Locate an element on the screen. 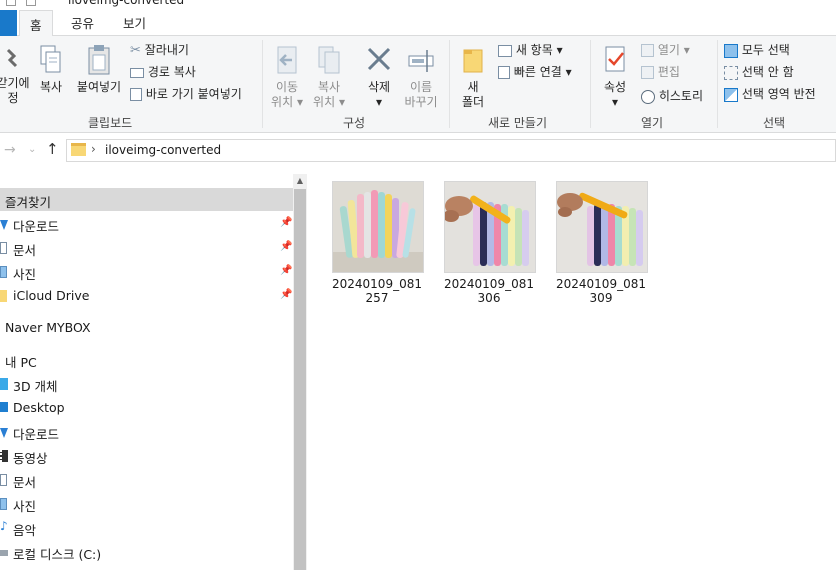 This screenshot has height=570, width=836. scrollbar-thumb is located at coordinates (300, 379).